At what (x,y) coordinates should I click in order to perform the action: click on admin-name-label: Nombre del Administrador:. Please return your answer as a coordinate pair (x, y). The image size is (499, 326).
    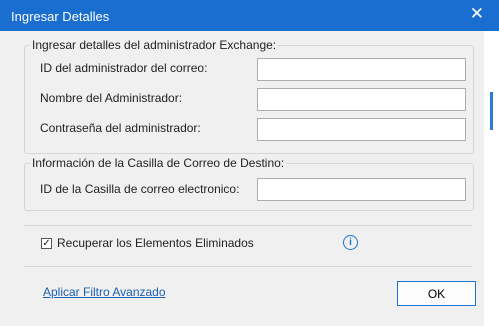
    Looking at the image, I should click on (111, 98).